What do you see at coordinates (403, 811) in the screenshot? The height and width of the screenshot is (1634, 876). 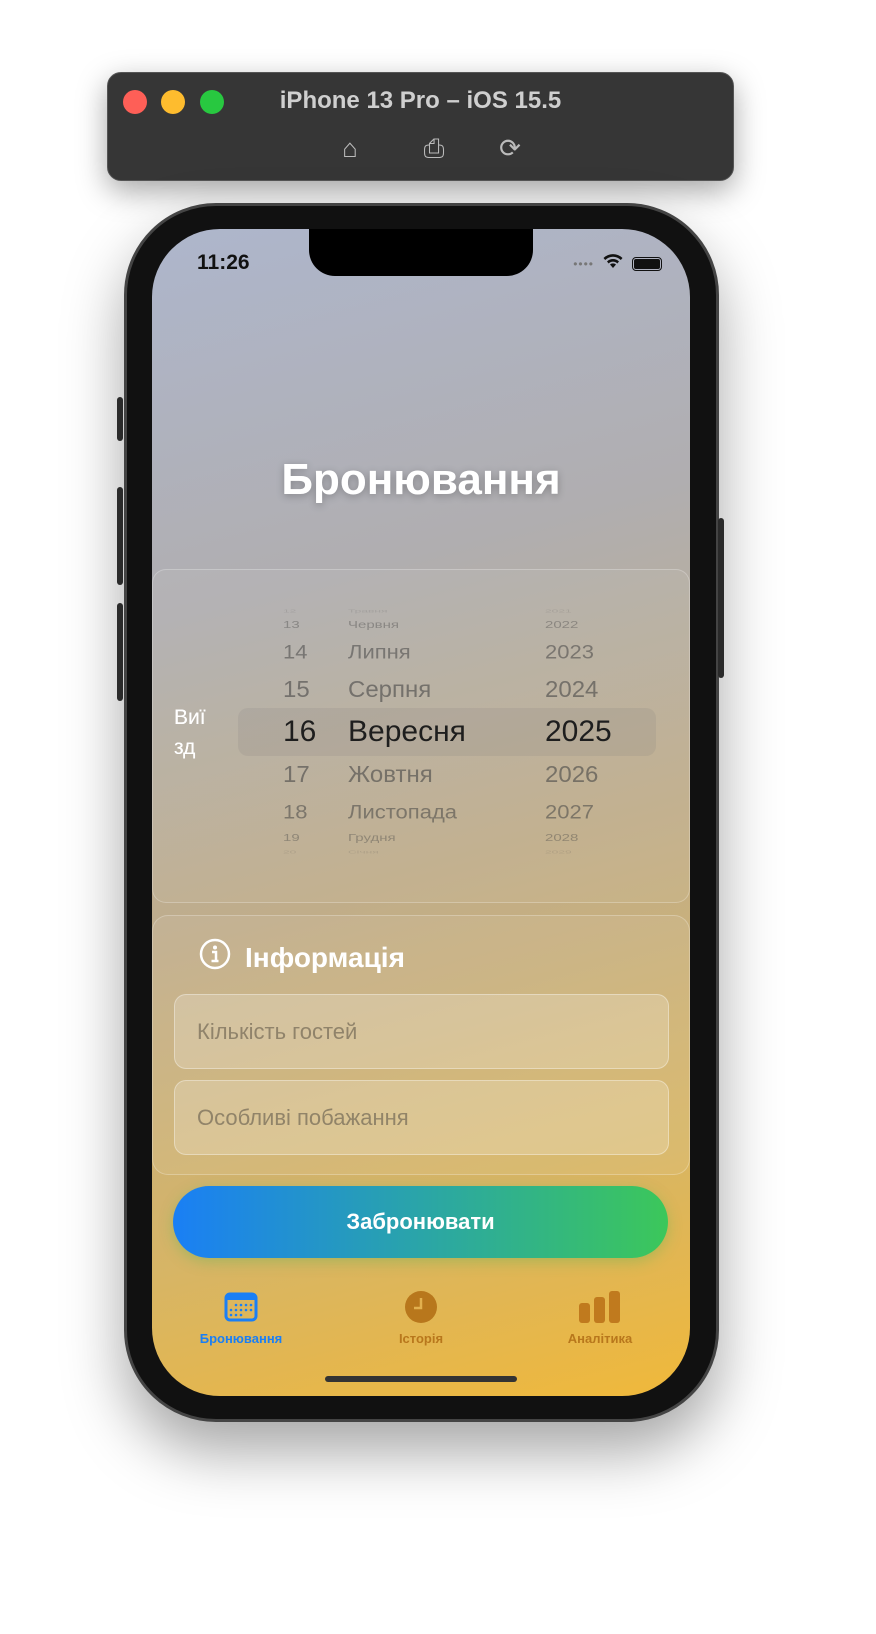 I see `picker-month: Листопада` at bounding box center [403, 811].